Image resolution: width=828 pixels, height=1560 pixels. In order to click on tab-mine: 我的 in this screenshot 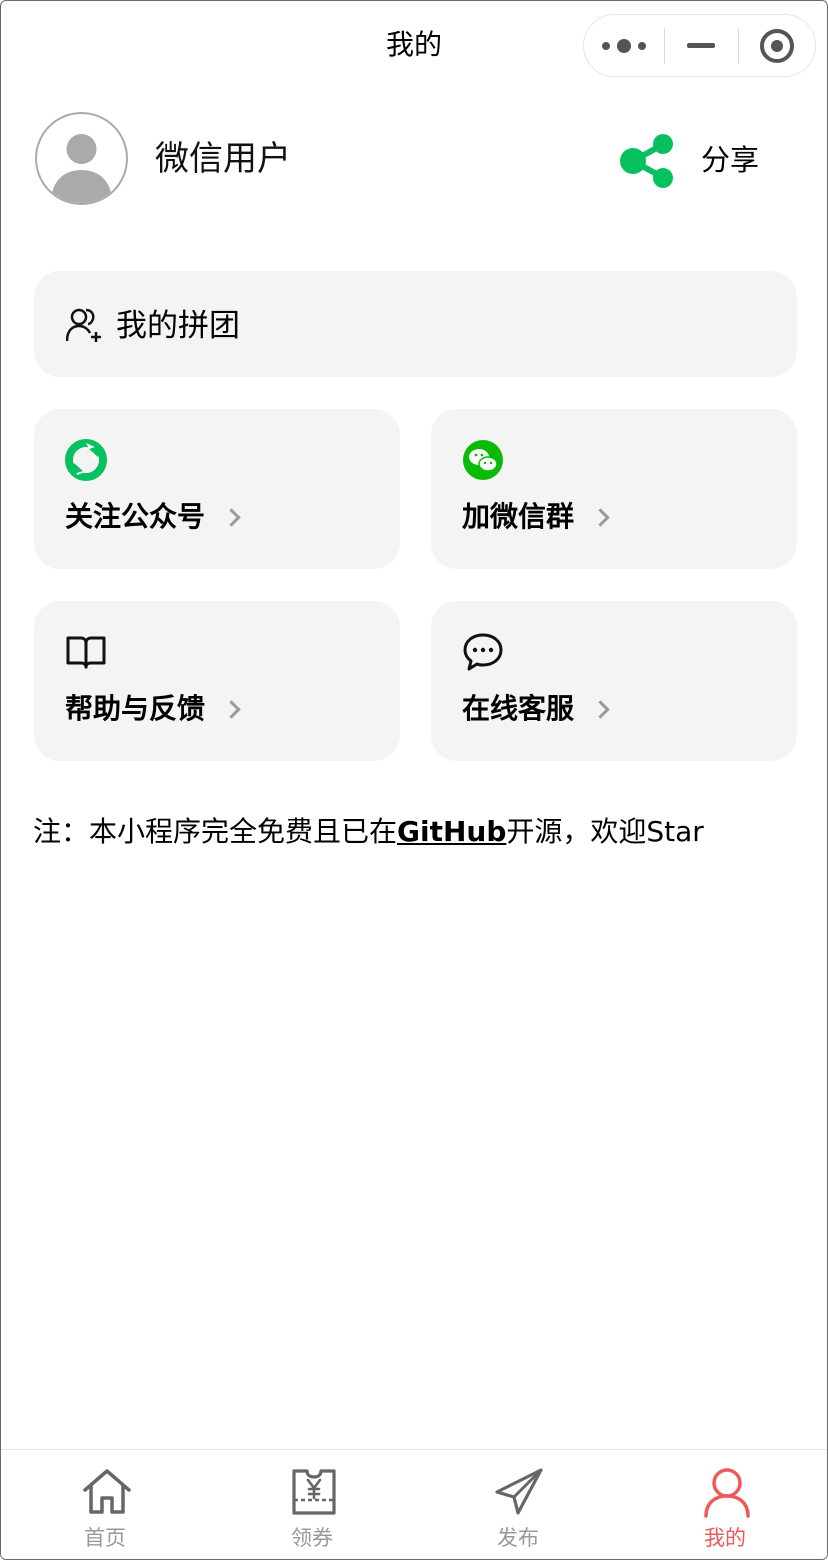, I will do `click(725, 1504)`.